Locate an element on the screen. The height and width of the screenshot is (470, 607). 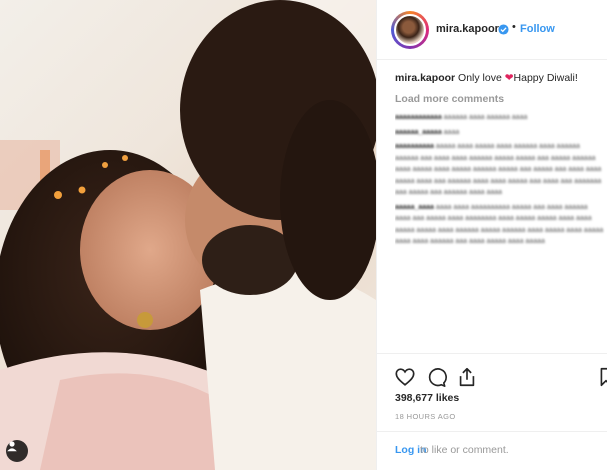
follow-button: Follow is located at coordinates (537, 29).